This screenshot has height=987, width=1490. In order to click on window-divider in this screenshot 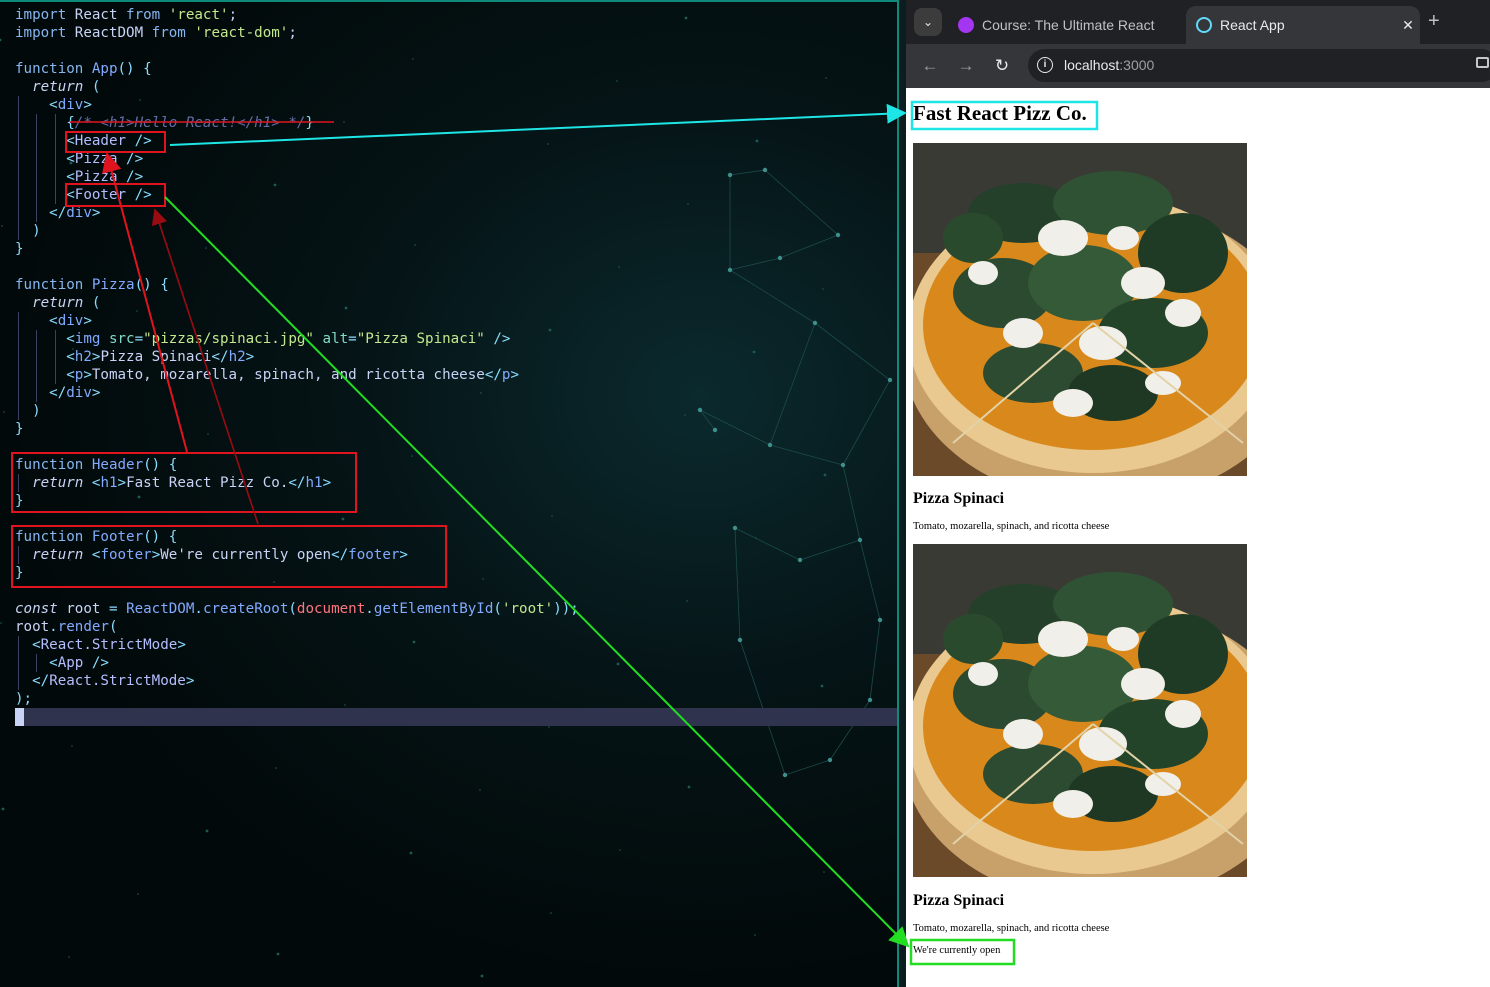, I will do `click(902, 493)`.